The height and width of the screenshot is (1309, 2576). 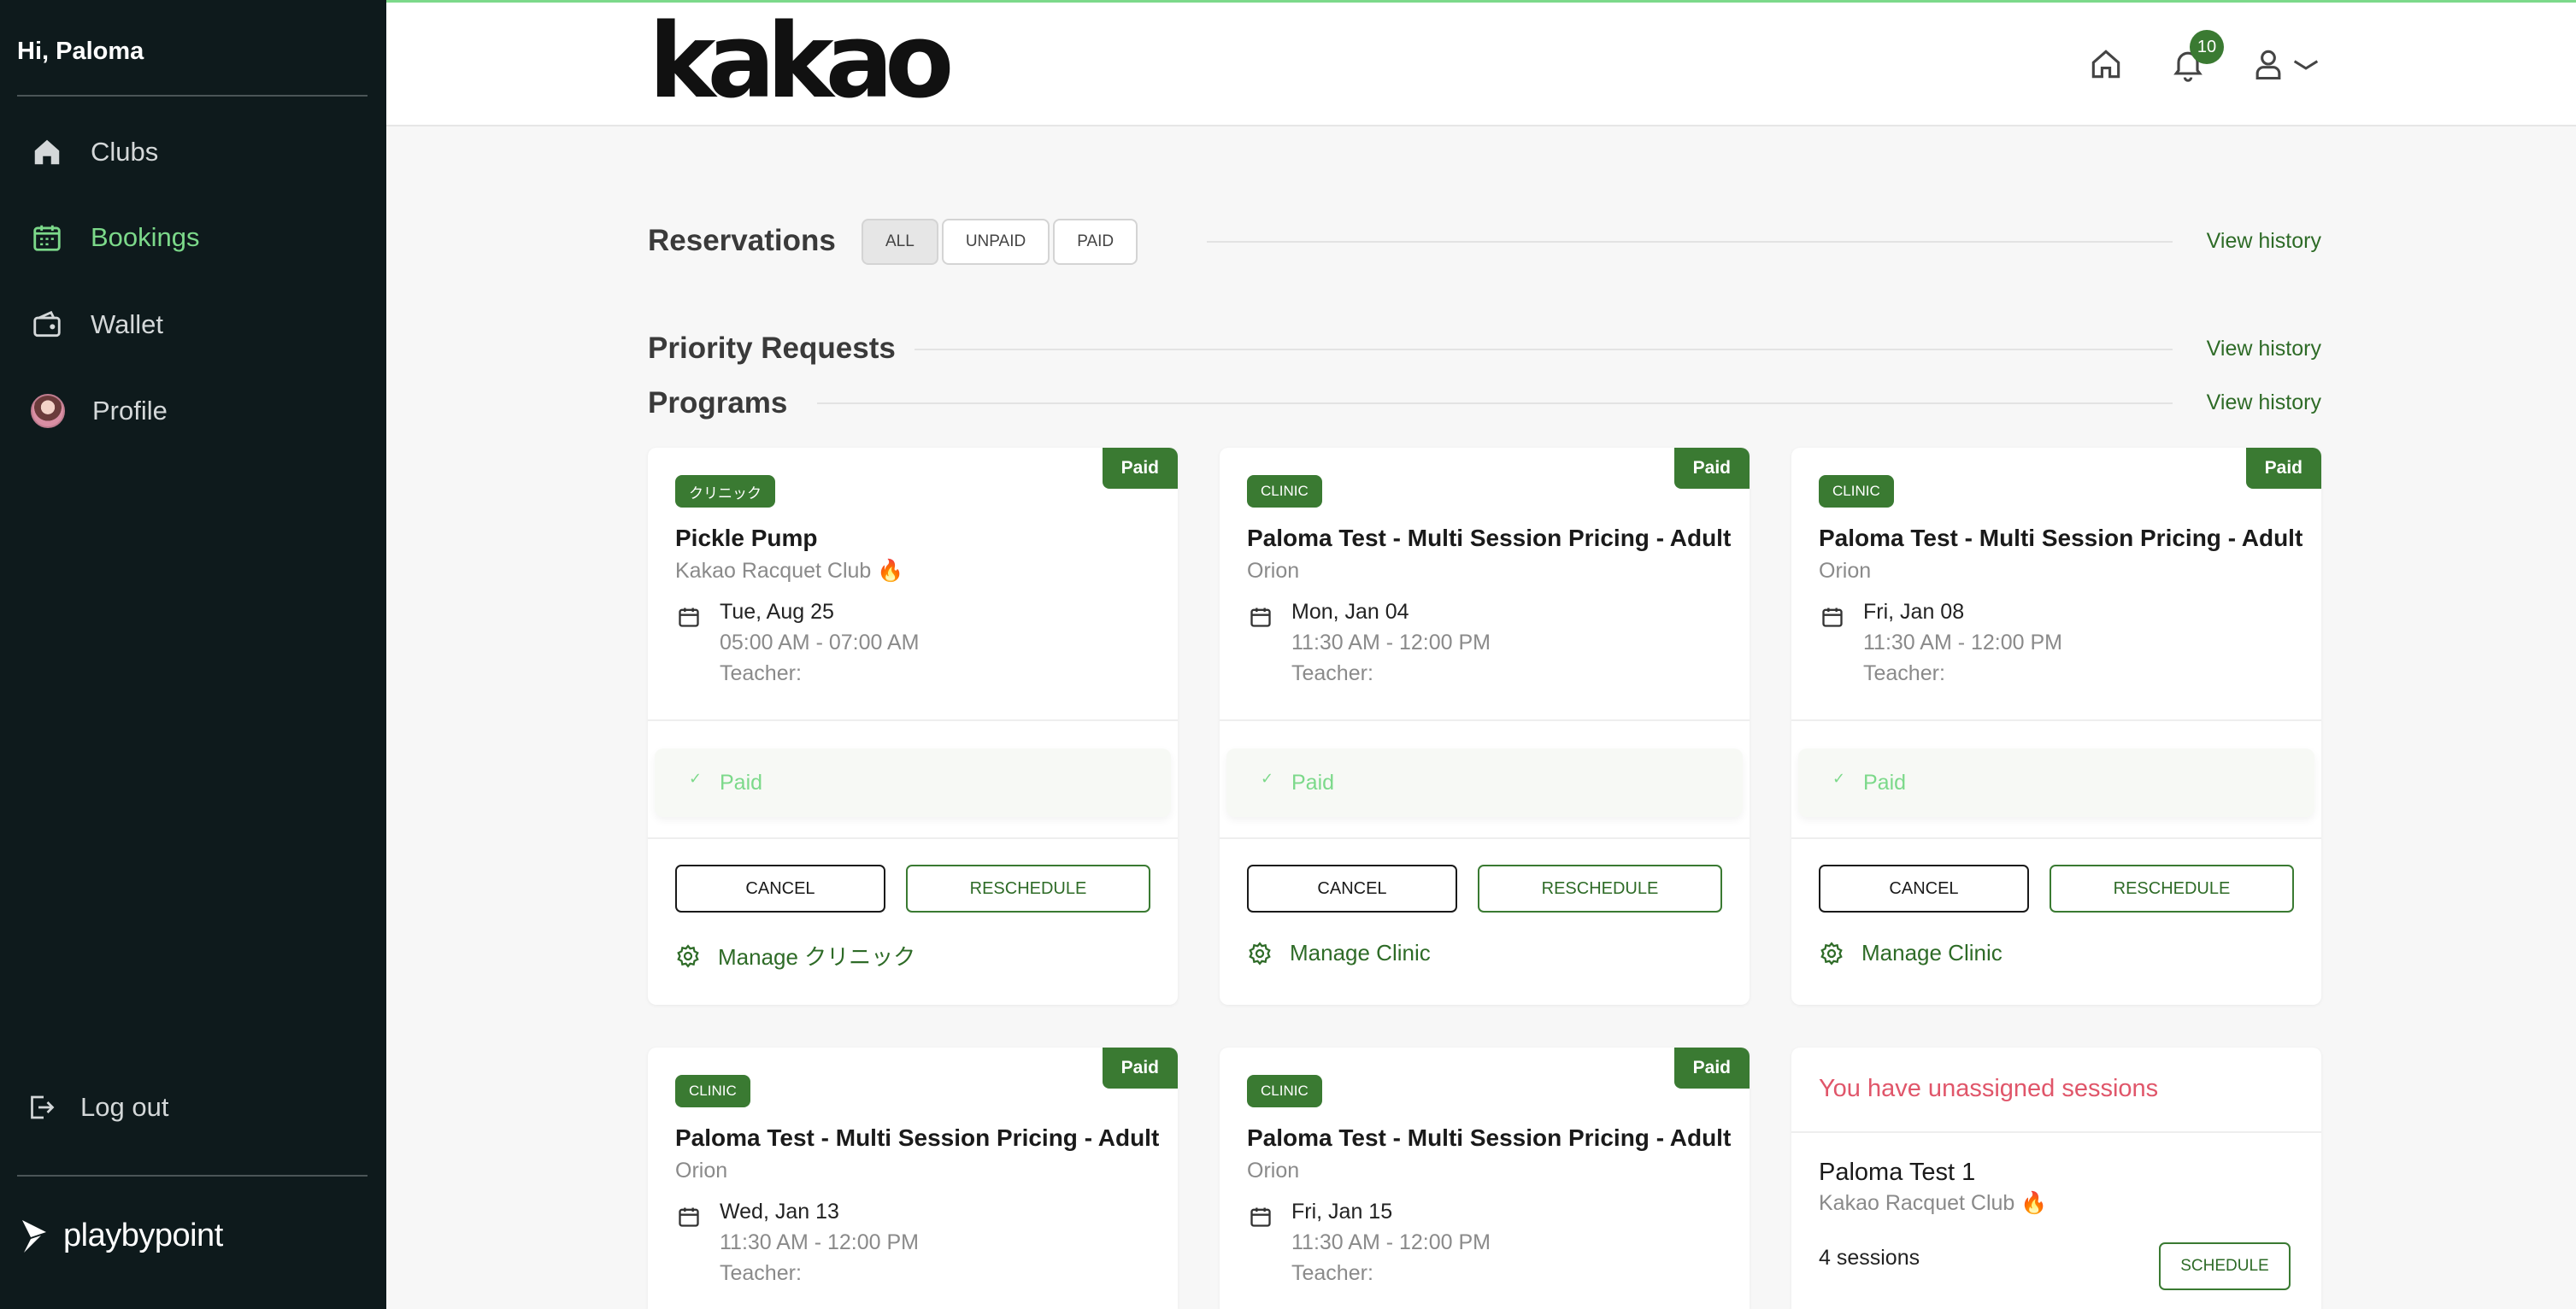 What do you see at coordinates (1869, 1258) in the screenshot?
I see `session-count: 4 sessions` at bounding box center [1869, 1258].